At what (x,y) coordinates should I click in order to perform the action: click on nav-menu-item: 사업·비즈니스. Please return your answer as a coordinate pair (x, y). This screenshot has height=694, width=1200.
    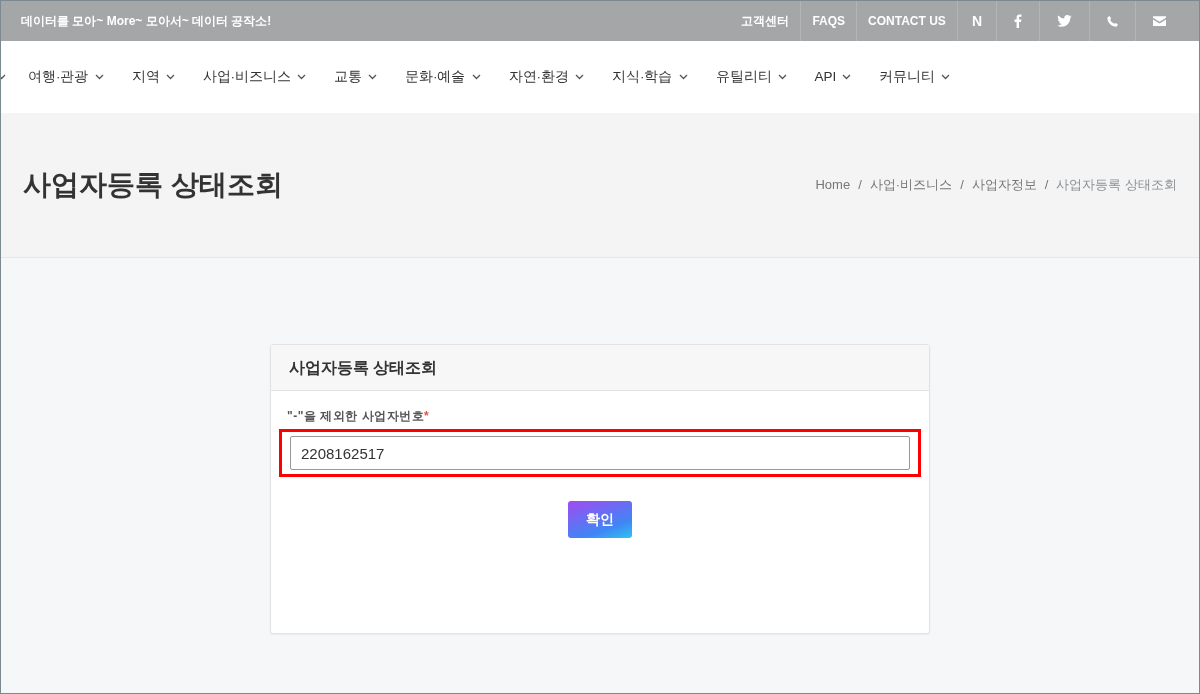
    Looking at the image, I should click on (254, 77).